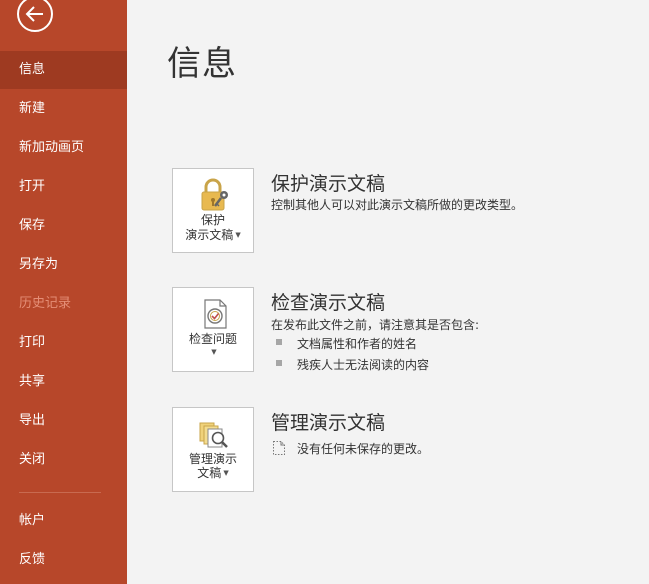 The height and width of the screenshot is (584, 649). Describe the element at coordinates (45, 303) in the screenshot. I see `nav-item-history: 历史记录` at that location.